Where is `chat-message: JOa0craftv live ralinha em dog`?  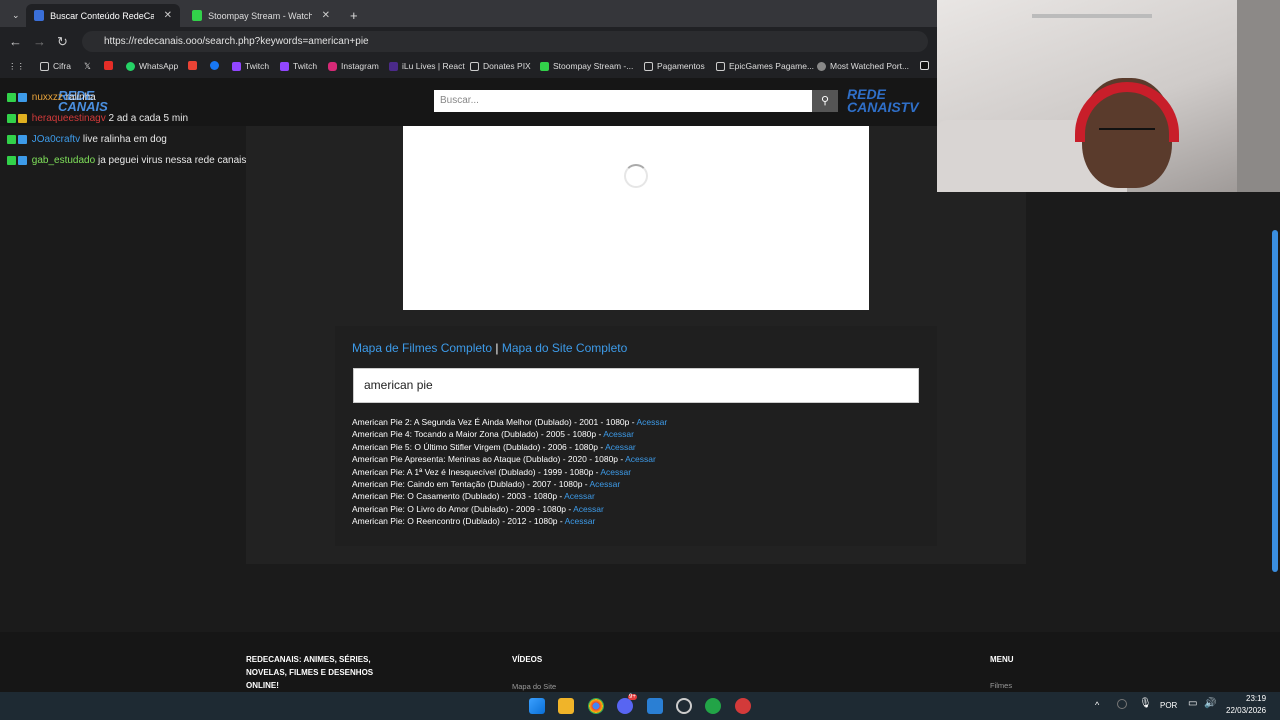
chat-message: JOa0craftv live ralinha em dog is located at coordinates (87, 139).